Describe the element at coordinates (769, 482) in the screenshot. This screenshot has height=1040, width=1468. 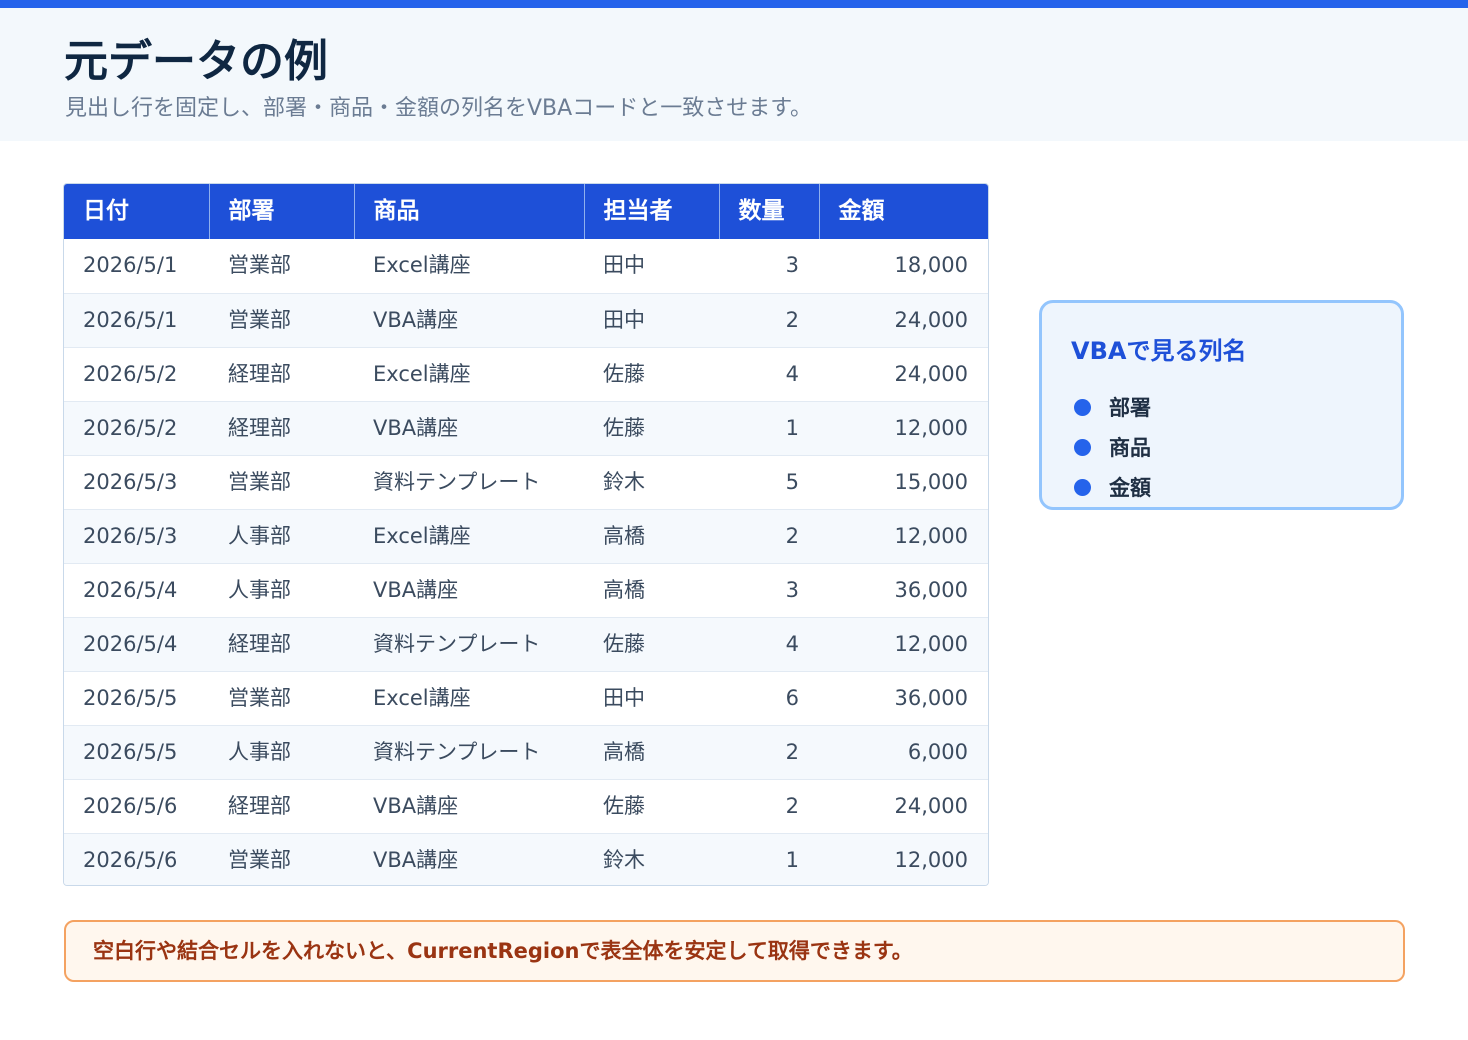
I see `cell-quantity: 5` at that location.